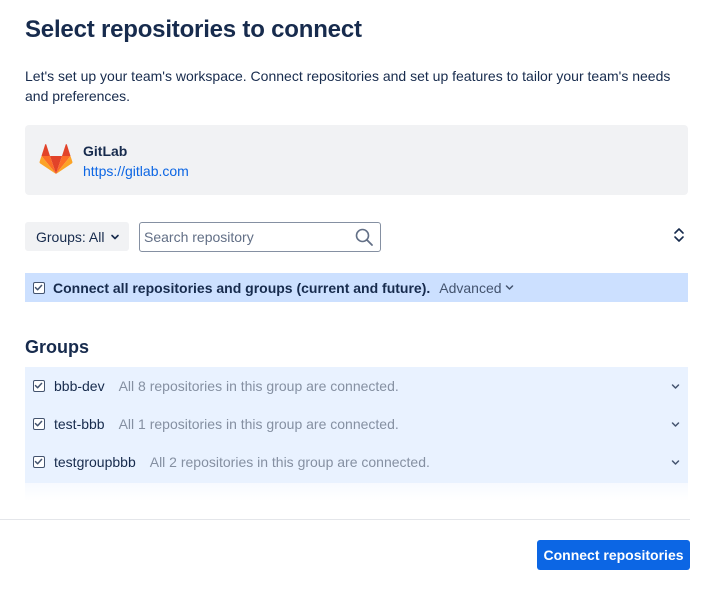  I want to click on search-input, so click(244, 237).